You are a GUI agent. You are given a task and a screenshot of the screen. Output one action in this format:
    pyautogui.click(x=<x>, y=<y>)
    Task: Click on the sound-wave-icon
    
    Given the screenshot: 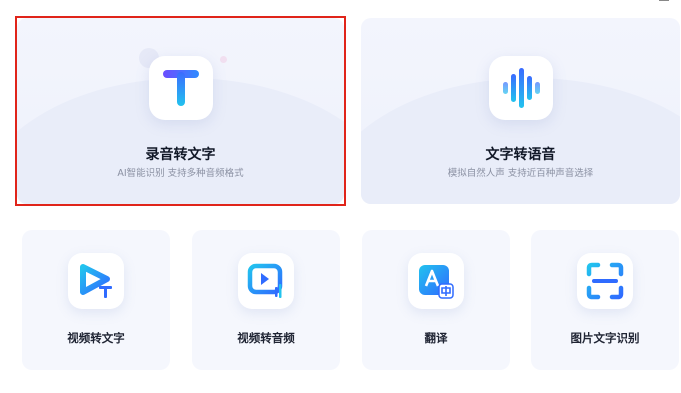 What is the action you would take?
    pyautogui.click(x=521, y=88)
    